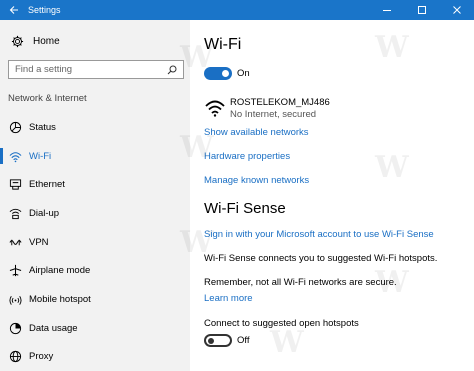 This screenshot has width=474, height=371. I want to click on wifi-toggle, so click(218, 73).